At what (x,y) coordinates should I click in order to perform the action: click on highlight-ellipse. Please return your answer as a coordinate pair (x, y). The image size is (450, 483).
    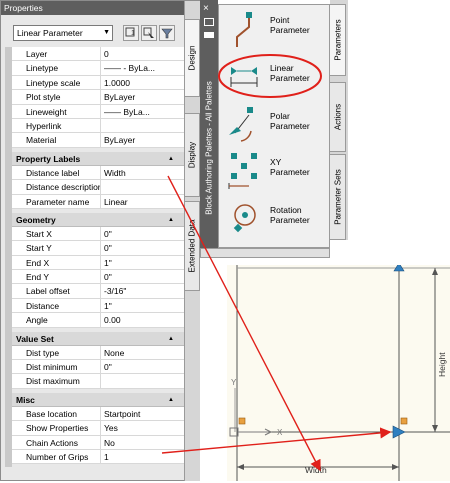
    Looking at the image, I should click on (270, 76).